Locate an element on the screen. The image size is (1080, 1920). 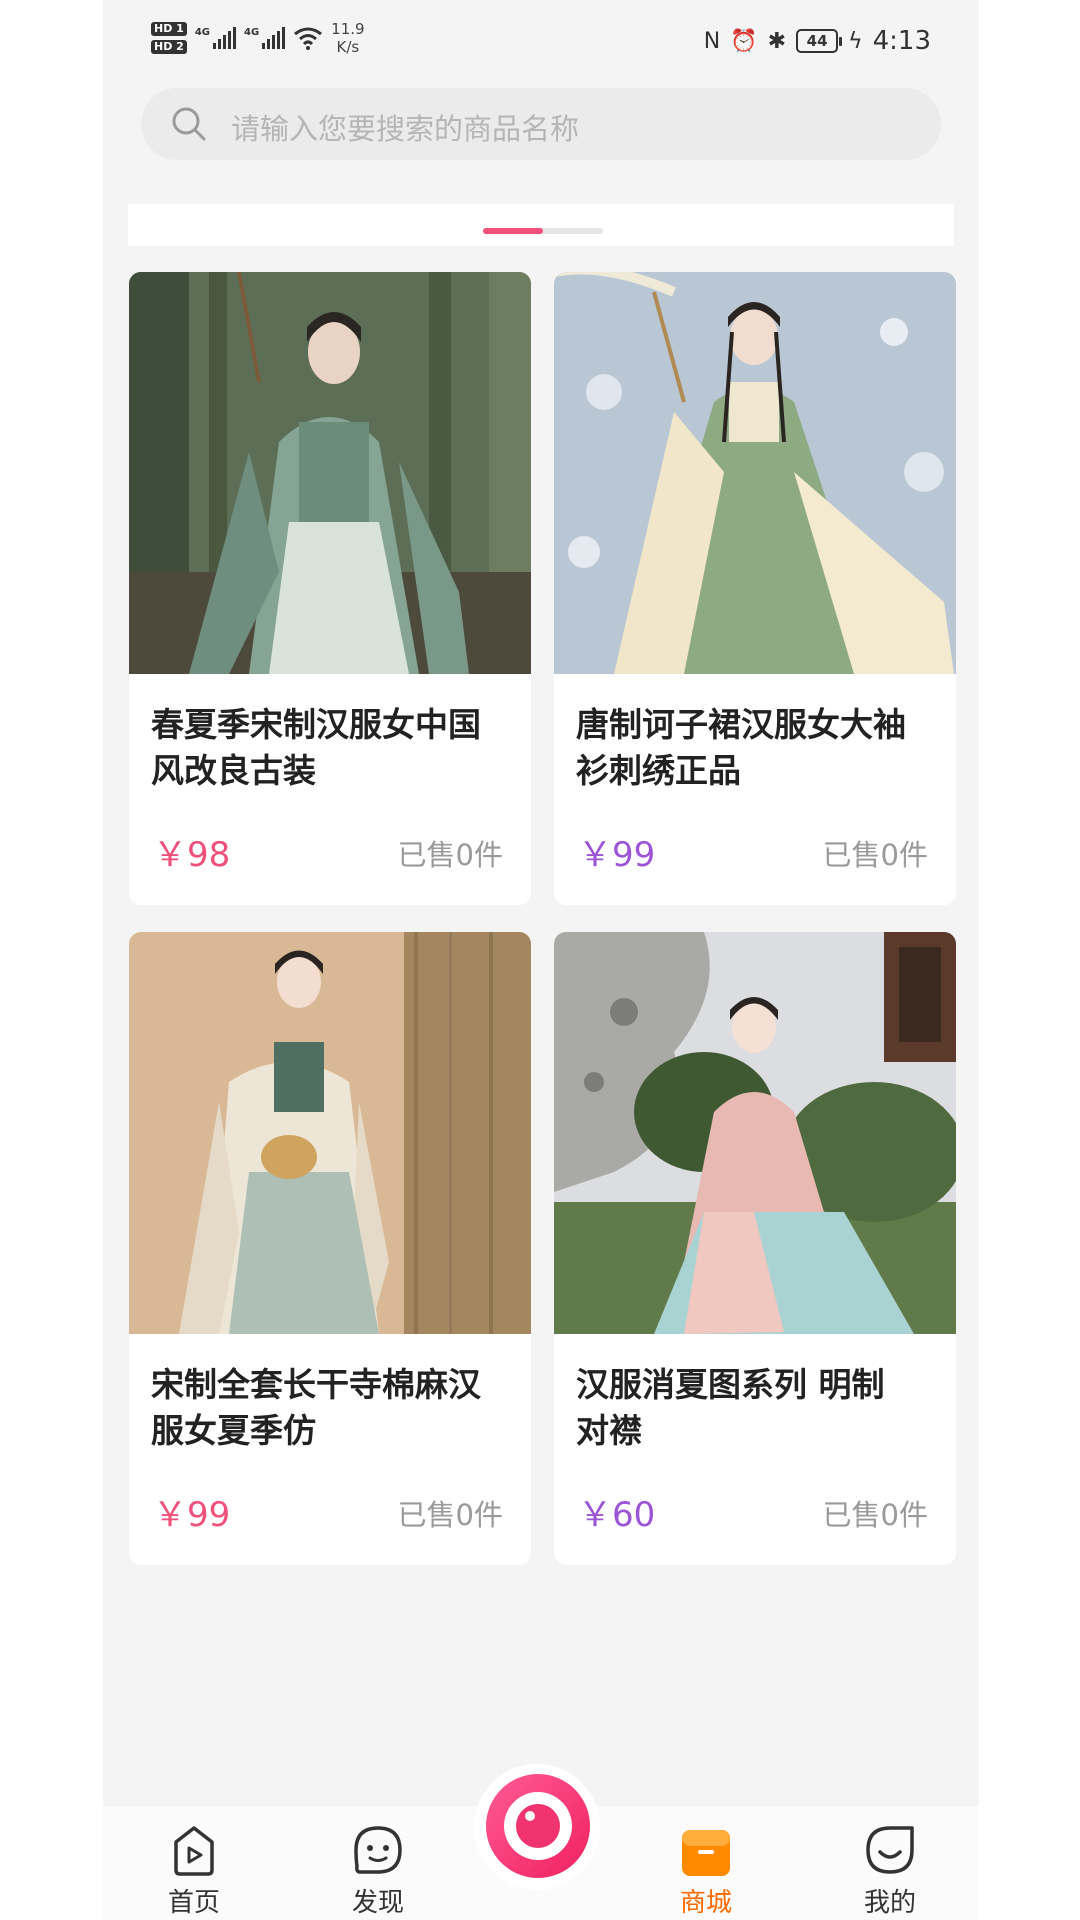
status-bar: HD 1 HD 2 4G 4G 11.9 K/s N ⏰ ✱ 44 ϟ 4:13 is located at coordinates (541, 40).